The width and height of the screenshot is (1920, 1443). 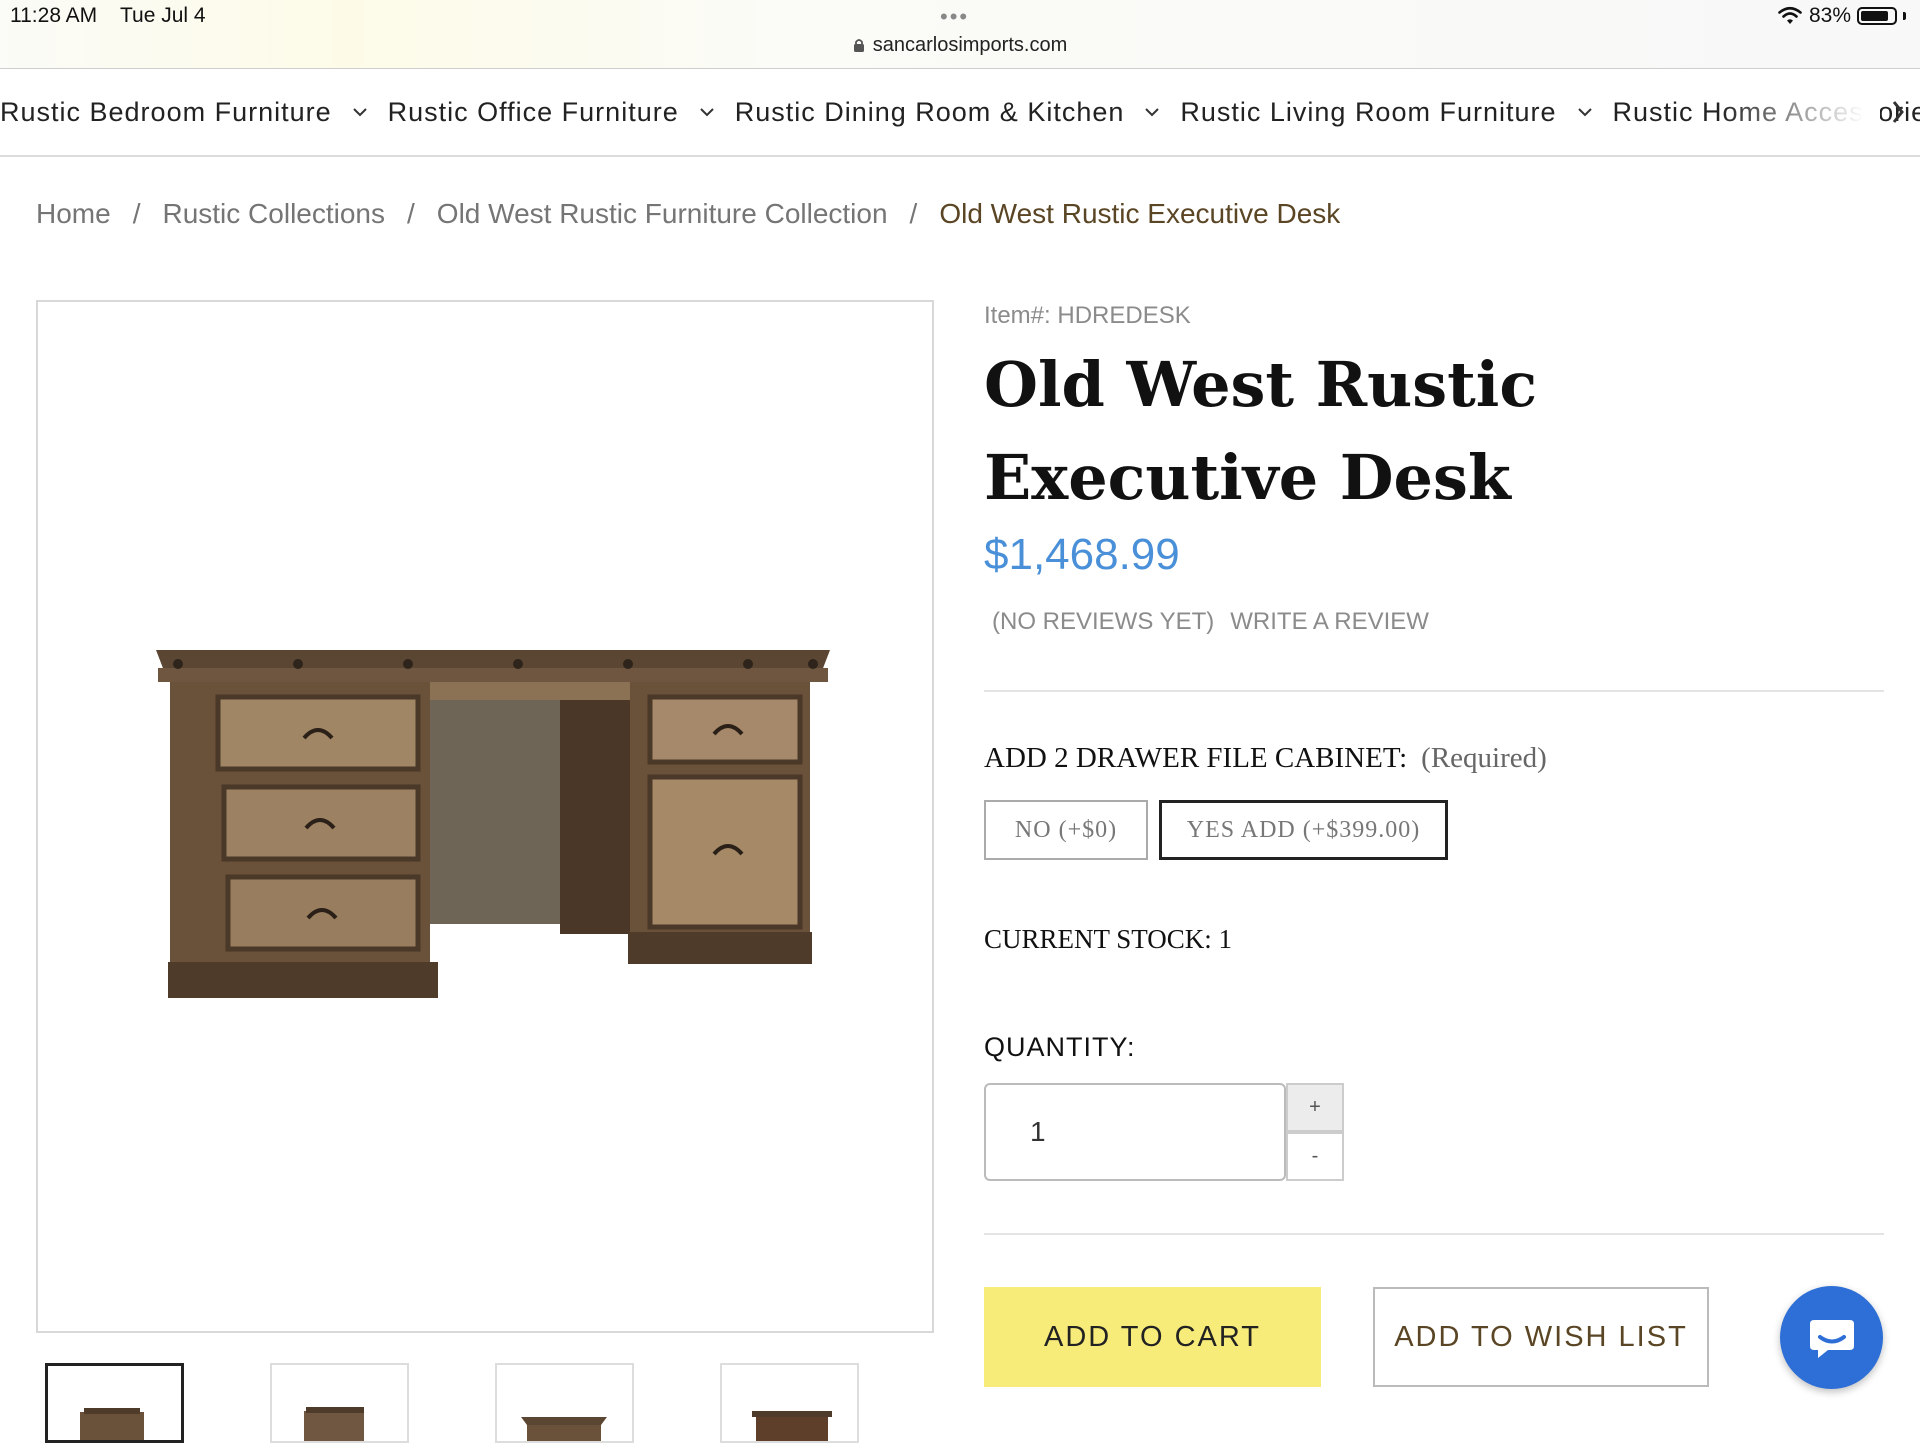 What do you see at coordinates (1196, 758) in the screenshot?
I see `option-label-text: ADD 2 DRAWER FILE CABINET:` at bounding box center [1196, 758].